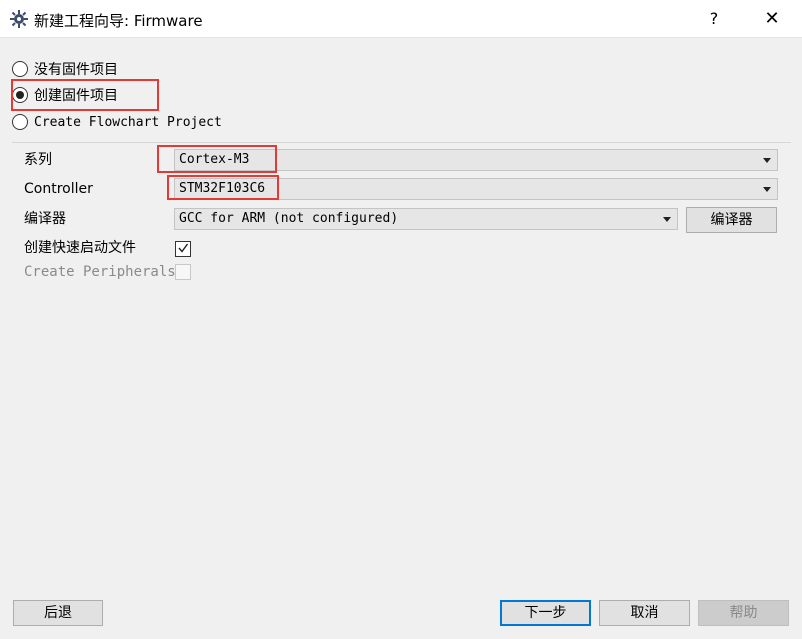 The height and width of the screenshot is (639, 802). I want to click on title-bar: 新建工程向导: Firmware ? ✕, so click(401, 19).